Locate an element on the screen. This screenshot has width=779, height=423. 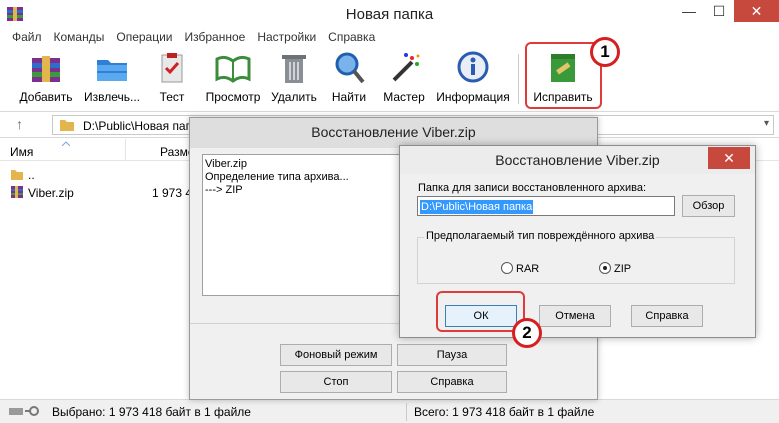
add-button: Добавить is located at coordinates (46, 79).